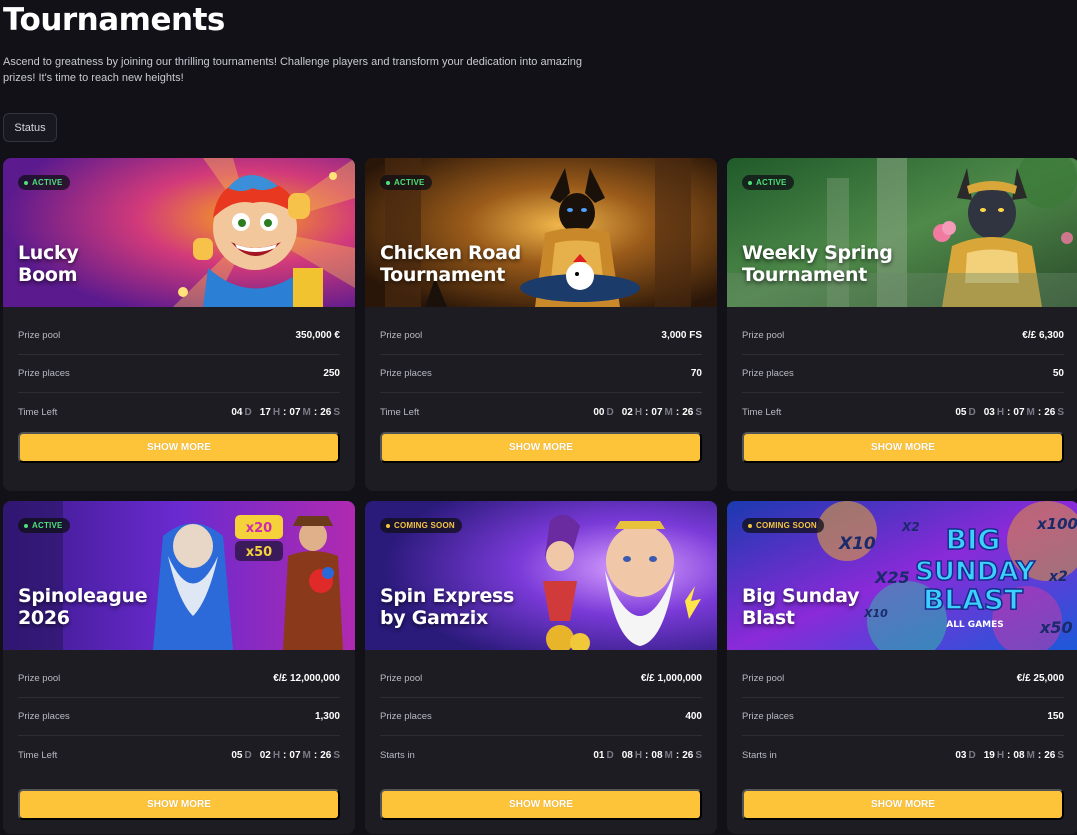 The height and width of the screenshot is (835, 1077). What do you see at coordinates (1058, 373) in the screenshot?
I see `prize-places-value: 50` at bounding box center [1058, 373].